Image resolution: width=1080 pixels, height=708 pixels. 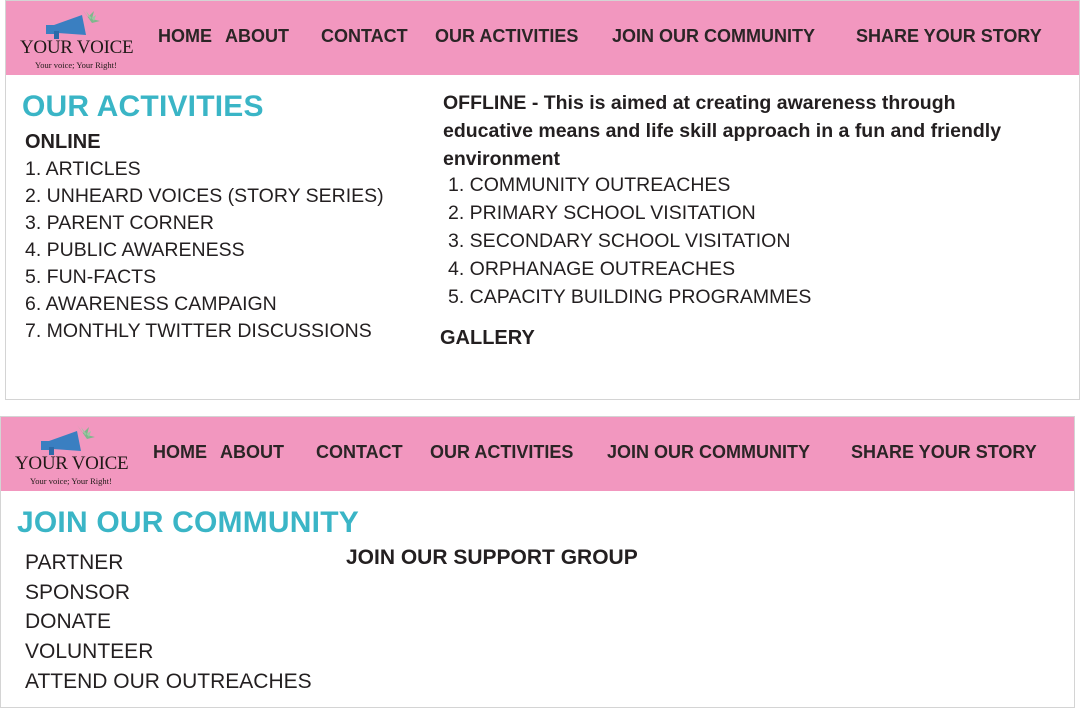 What do you see at coordinates (168, 652) in the screenshot?
I see `list-item: VOLUNTEER` at bounding box center [168, 652].